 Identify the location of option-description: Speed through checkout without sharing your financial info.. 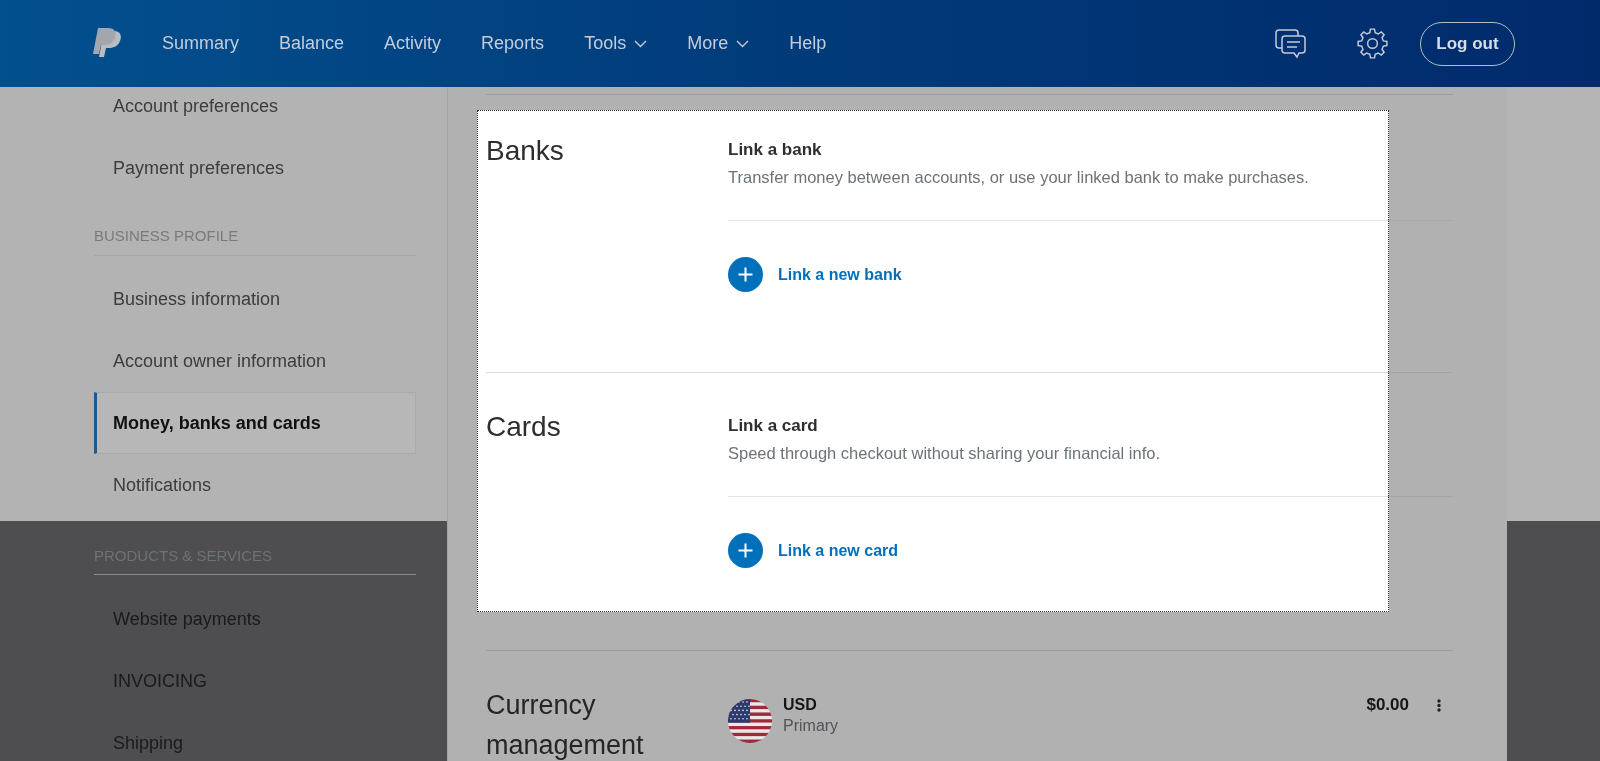
(945, 453).